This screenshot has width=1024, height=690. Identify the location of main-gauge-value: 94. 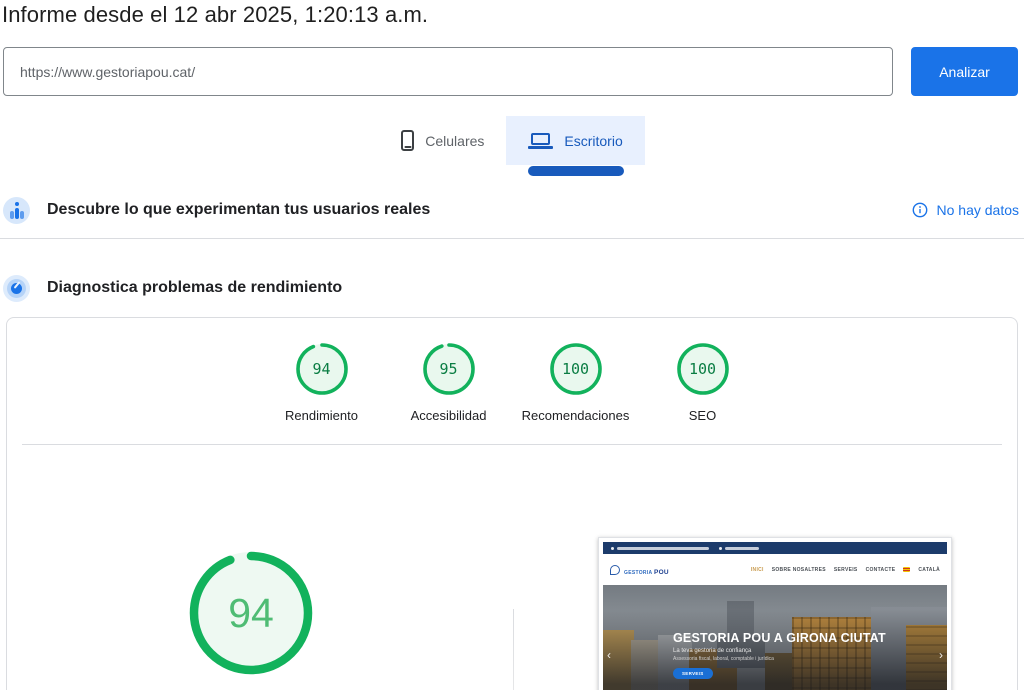
(251, 612).